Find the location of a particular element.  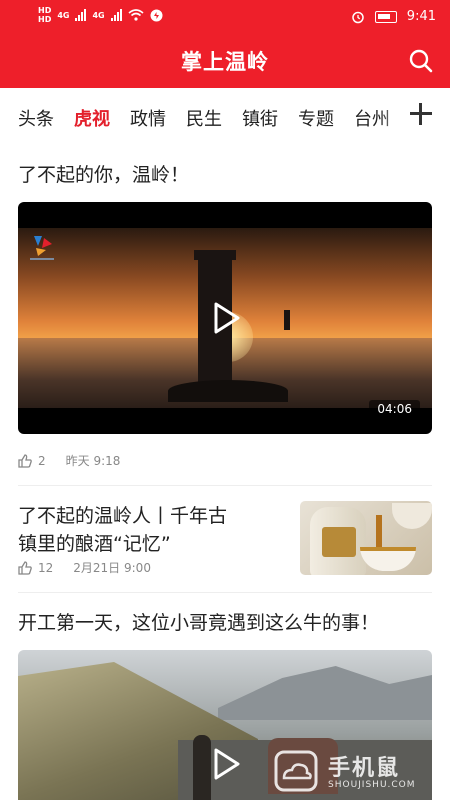

search-icon is located at coordinates (421, 61).